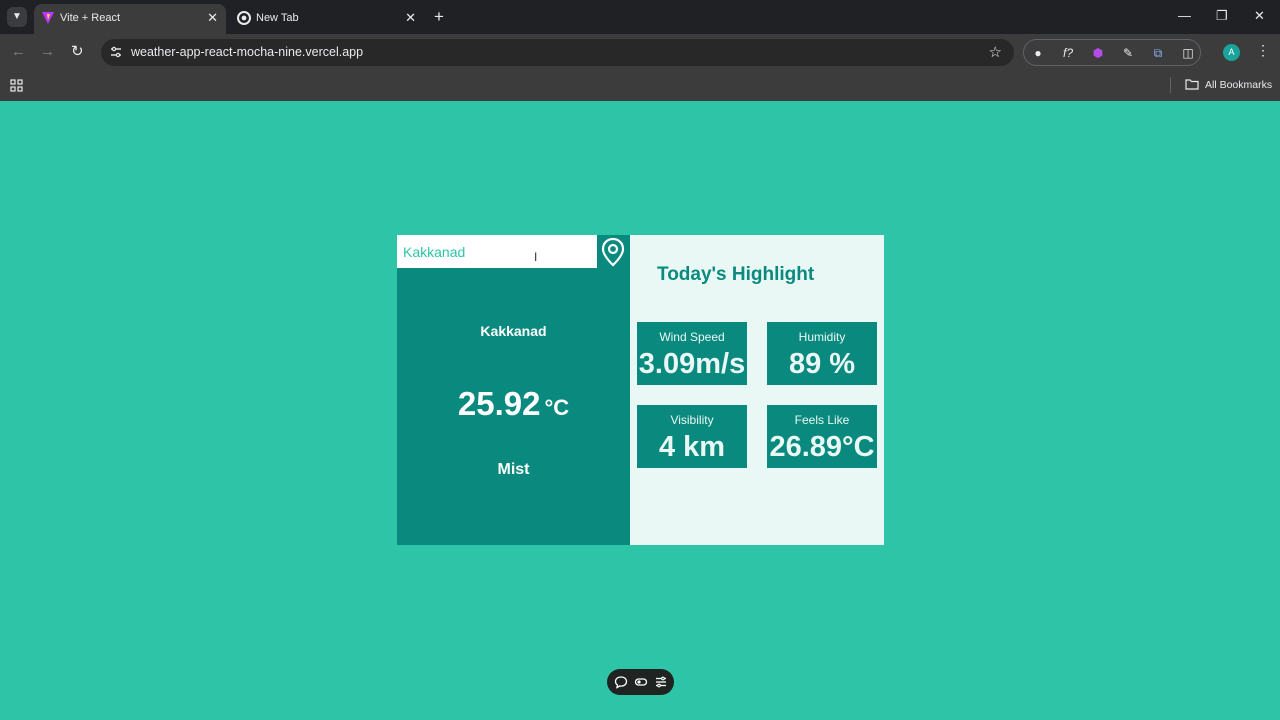 Image resolution: width=1280 pixels, height=720 pixels. Describe the element at coordinates (557, 407) in the screenshot. I see `temperature-unit: °C` at that location.